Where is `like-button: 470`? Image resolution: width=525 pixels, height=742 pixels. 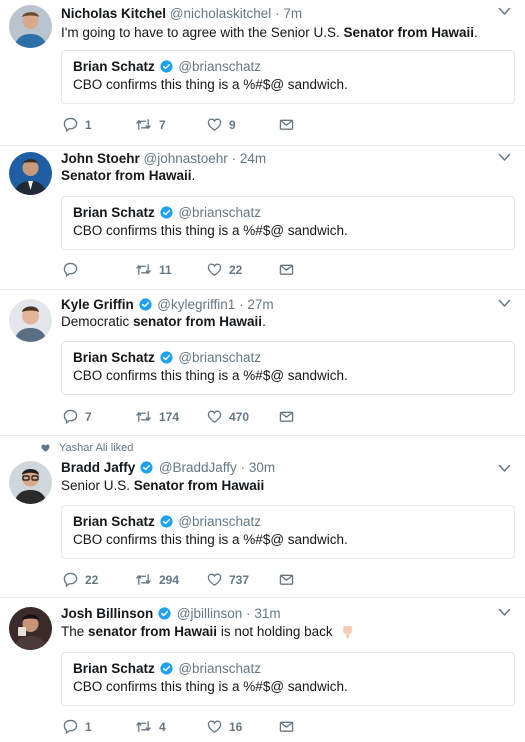 like-button: 470 is located at coordinates (228, 416).